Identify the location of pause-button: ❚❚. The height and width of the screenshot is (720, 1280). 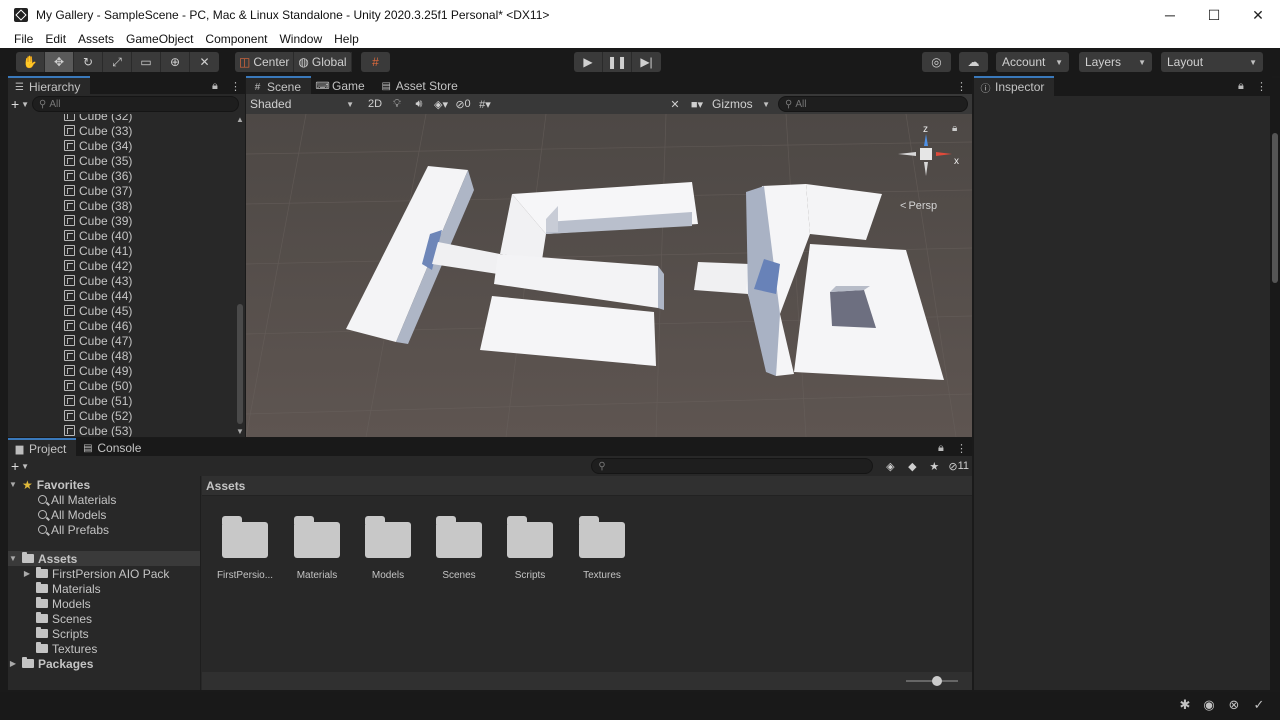
(617, 62).